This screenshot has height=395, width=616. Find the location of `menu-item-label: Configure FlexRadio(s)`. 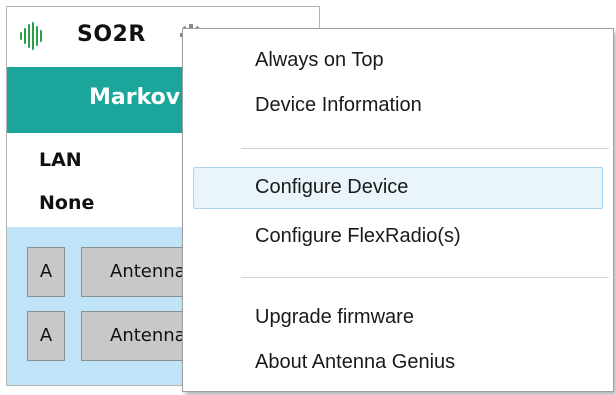

menu-item-label: Configure FlexRadio(s) is located at coordinates (358, 236).